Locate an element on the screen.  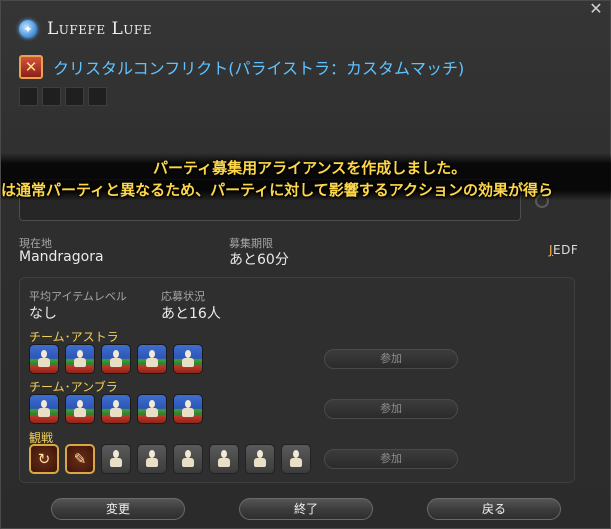
team-astra-label: チーム･アストラ is located at coordinates (74, 337).